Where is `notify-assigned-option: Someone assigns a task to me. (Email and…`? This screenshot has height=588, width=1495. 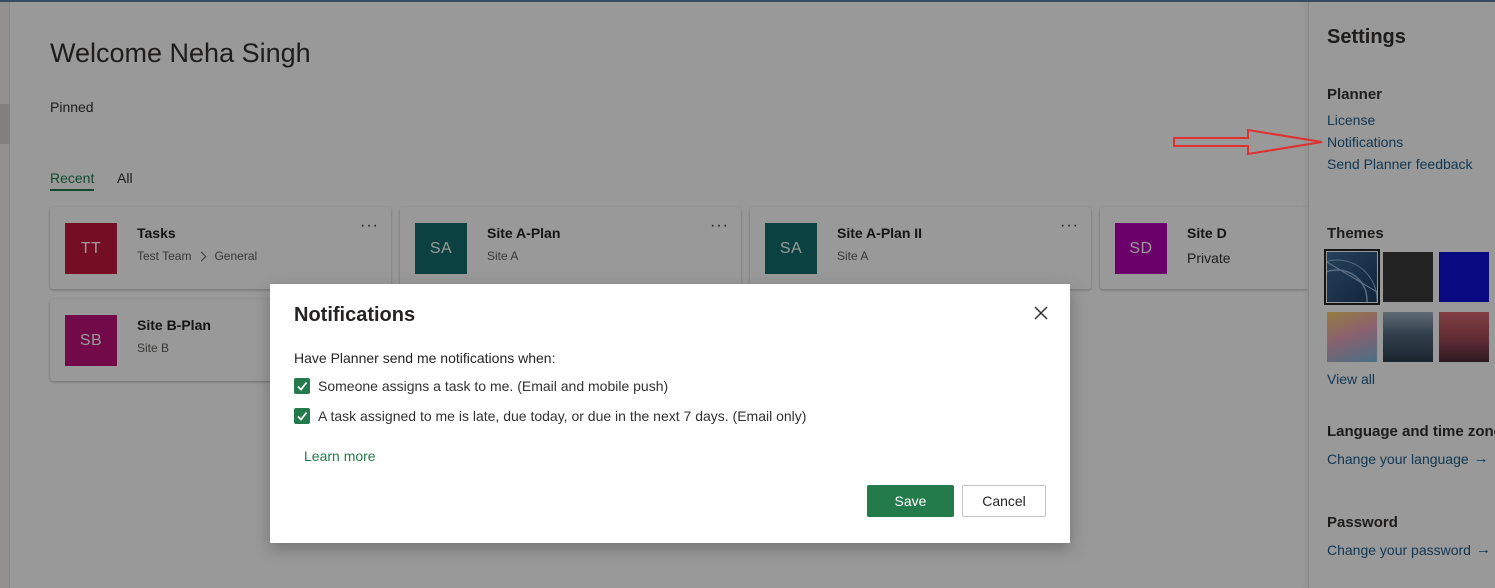 notify-assigned-option: Someone assigns a task to me. (Email and… is located at coordinates (481, 386).